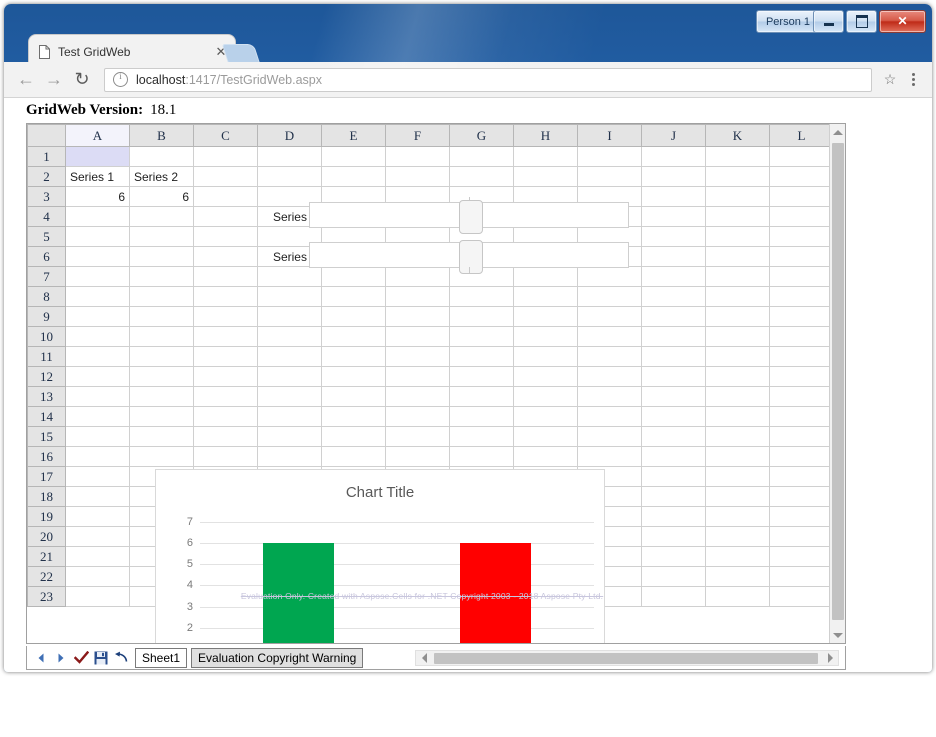  I want to click on horizontal-scroll-thumb, so click(626, 658).